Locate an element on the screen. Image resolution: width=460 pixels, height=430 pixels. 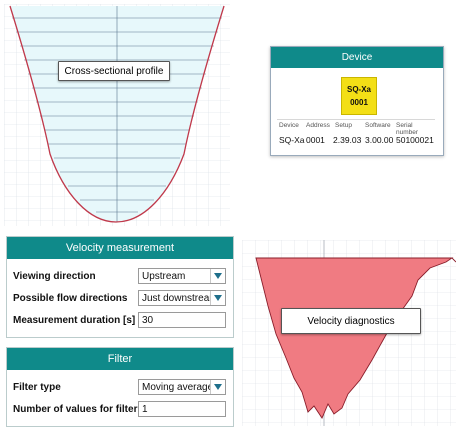
viewing-direction-value: Upstream is located at coordinates (164, 276).